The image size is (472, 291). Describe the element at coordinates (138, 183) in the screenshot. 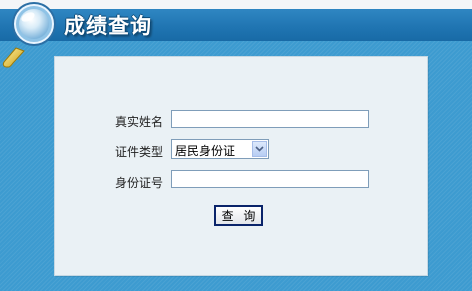

I see `id-number-label: 身份证号` at that location.